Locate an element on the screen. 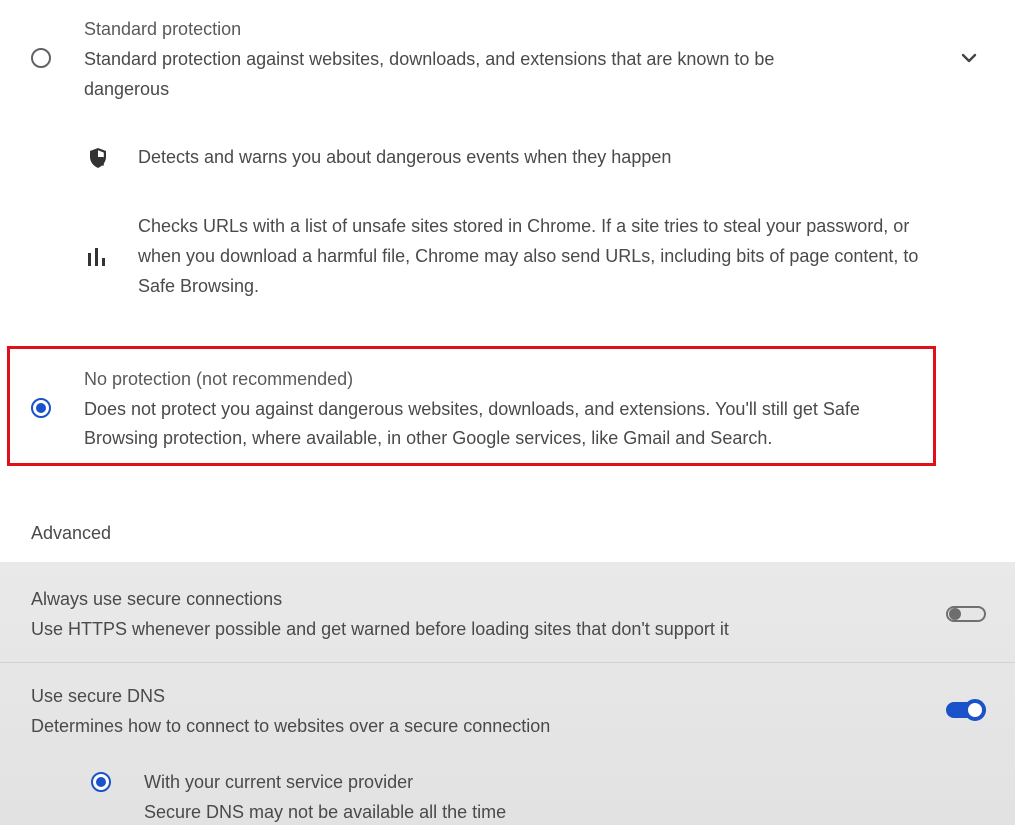 The height and width of the screenshot is (827, 1015). no-protection-title: No protection (not recommended) is located at coordinates (219, 379).